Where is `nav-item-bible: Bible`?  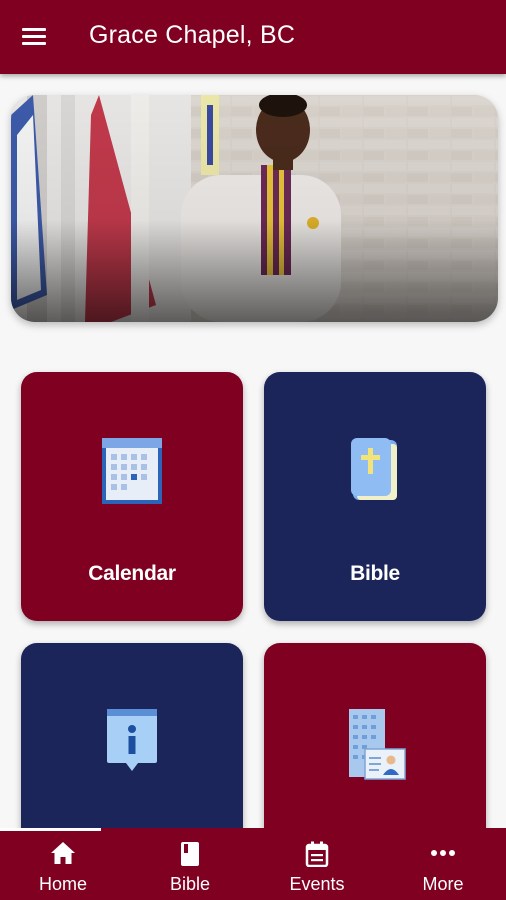 nav-item-bible: Bible is located at coordinates (190, 864).